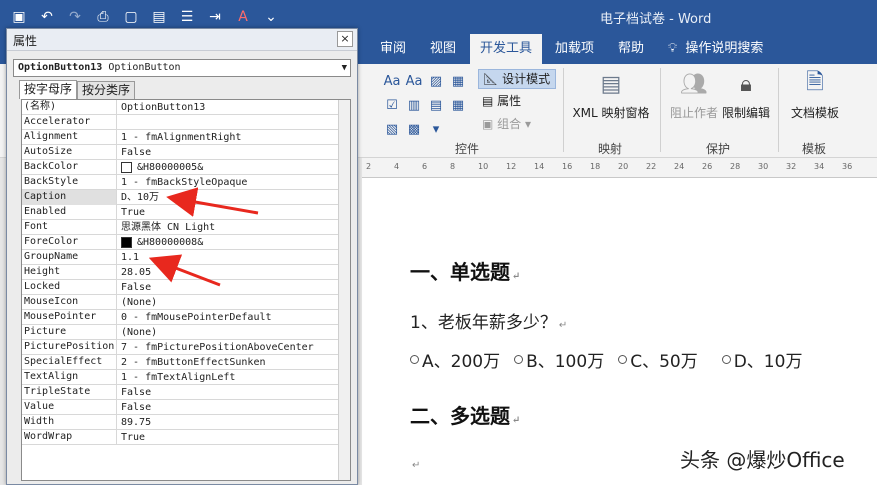  Describe the element at coordinates (345, 39) in the screenshot. I see `close-icon: ×` at that location.